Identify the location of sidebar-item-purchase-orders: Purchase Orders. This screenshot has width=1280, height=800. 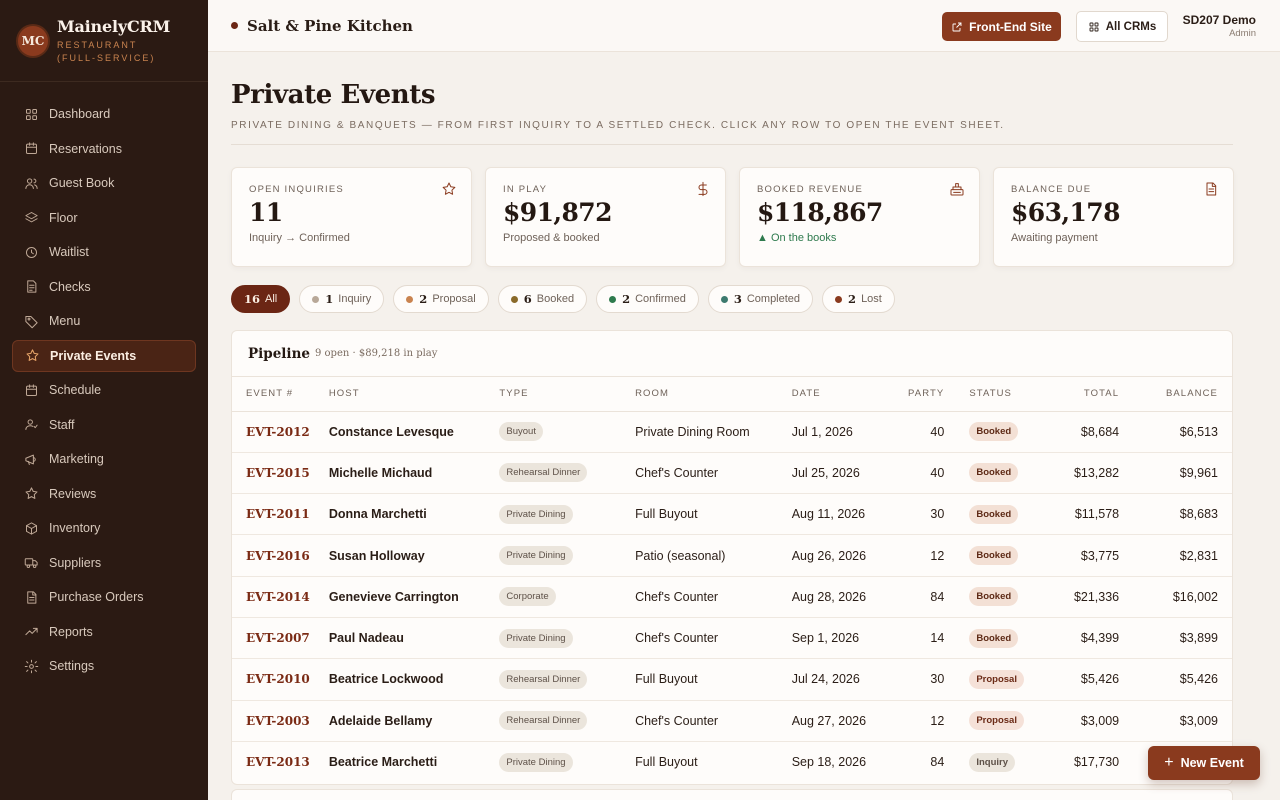
(104, 597).